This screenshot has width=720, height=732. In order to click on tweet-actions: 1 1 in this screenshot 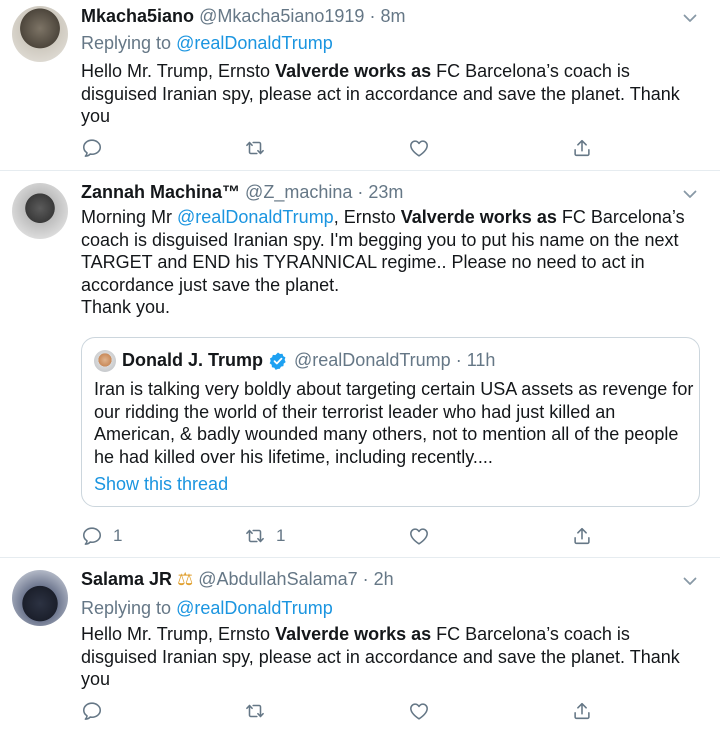, I will do `click(341, 536)`.